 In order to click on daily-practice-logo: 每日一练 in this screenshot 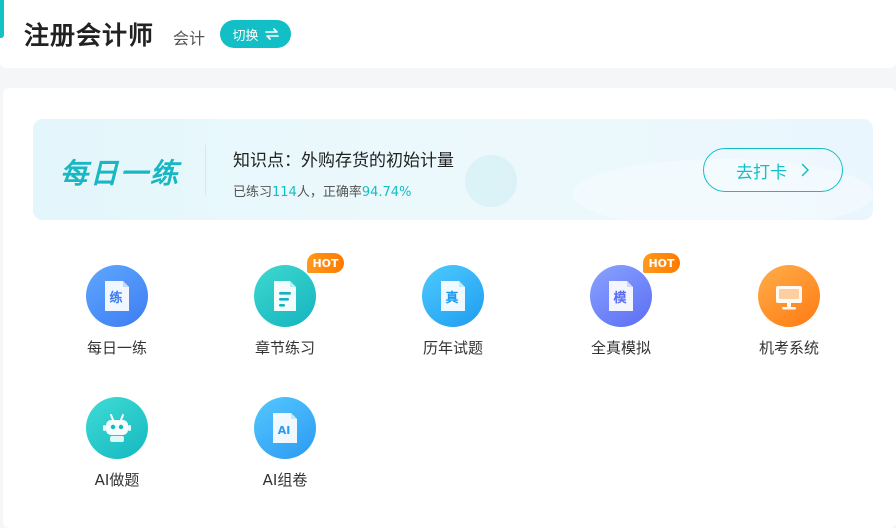, I will do `click(120, 173)`.